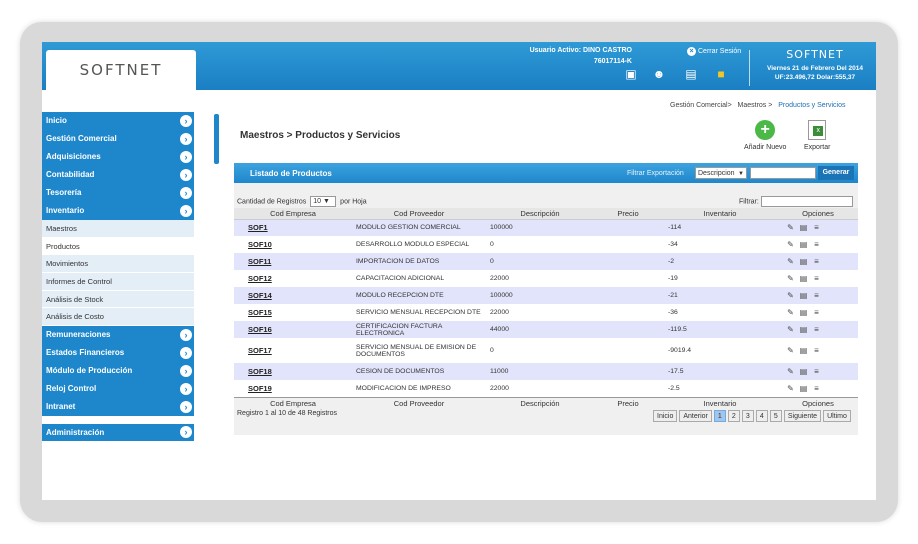 The width and height of the screenshot is (918, 544). Describe the element at coordinates (419, 214) in the screenshot. I see `column-header-cod-proveedor: Cod Proveedor` at that location.